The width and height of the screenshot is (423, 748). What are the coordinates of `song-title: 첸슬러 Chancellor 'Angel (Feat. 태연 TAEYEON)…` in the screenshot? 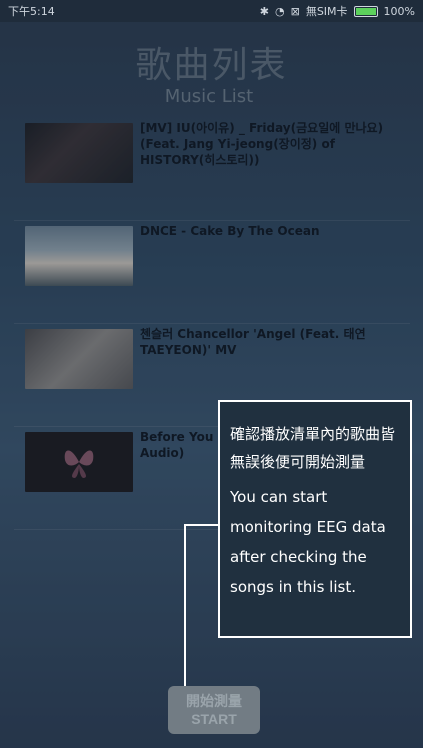 It's located at (253, 342).